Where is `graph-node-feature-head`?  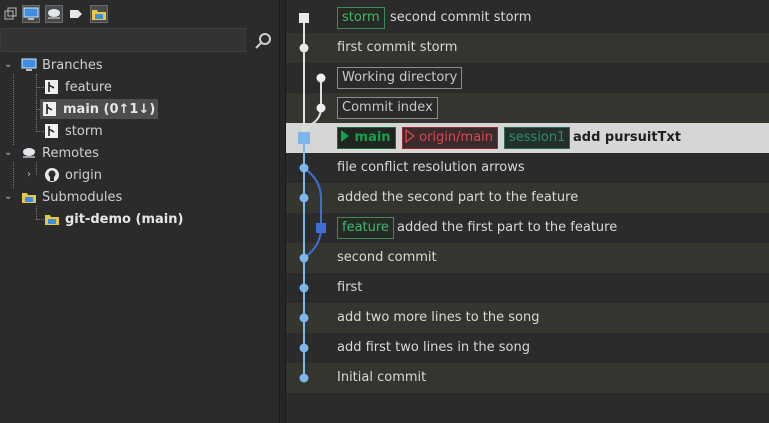 graph-node-feature-head is located at coordinates (321, 228).